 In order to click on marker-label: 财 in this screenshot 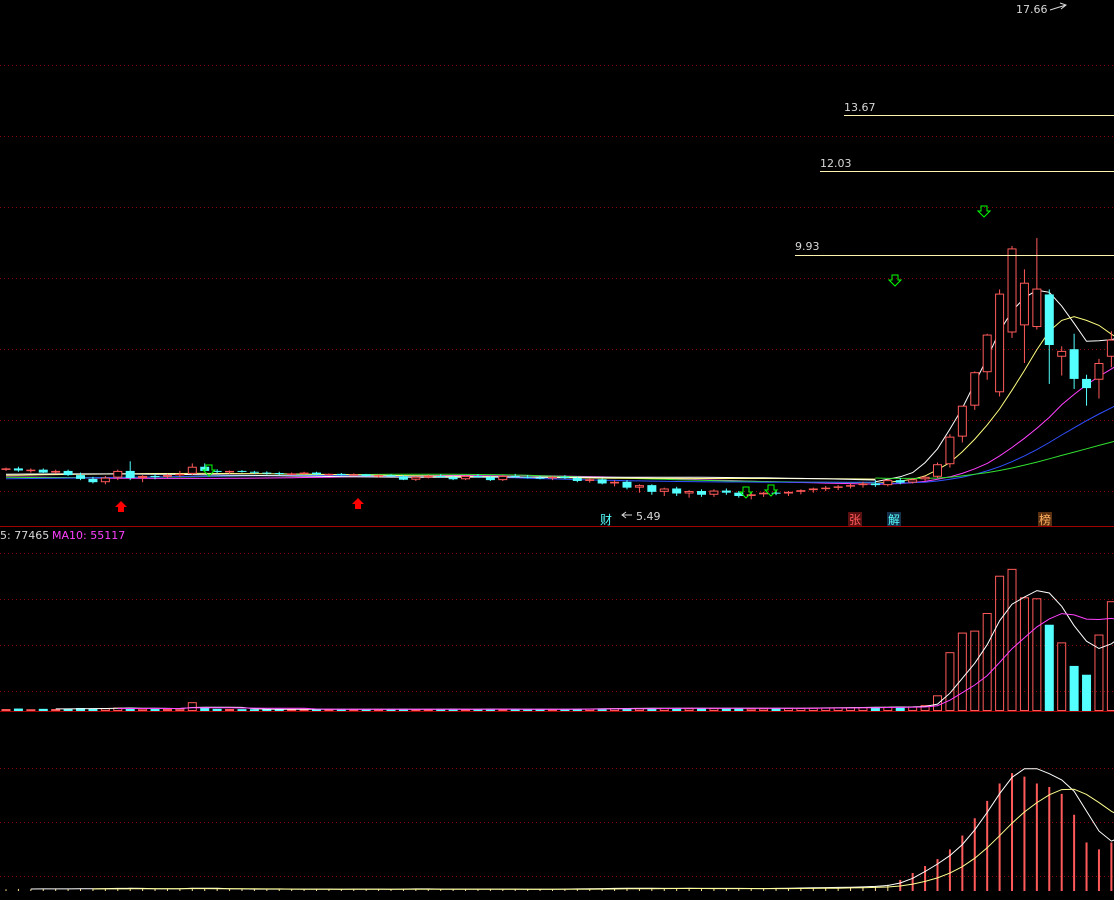, I will do `click(606, 520)`.